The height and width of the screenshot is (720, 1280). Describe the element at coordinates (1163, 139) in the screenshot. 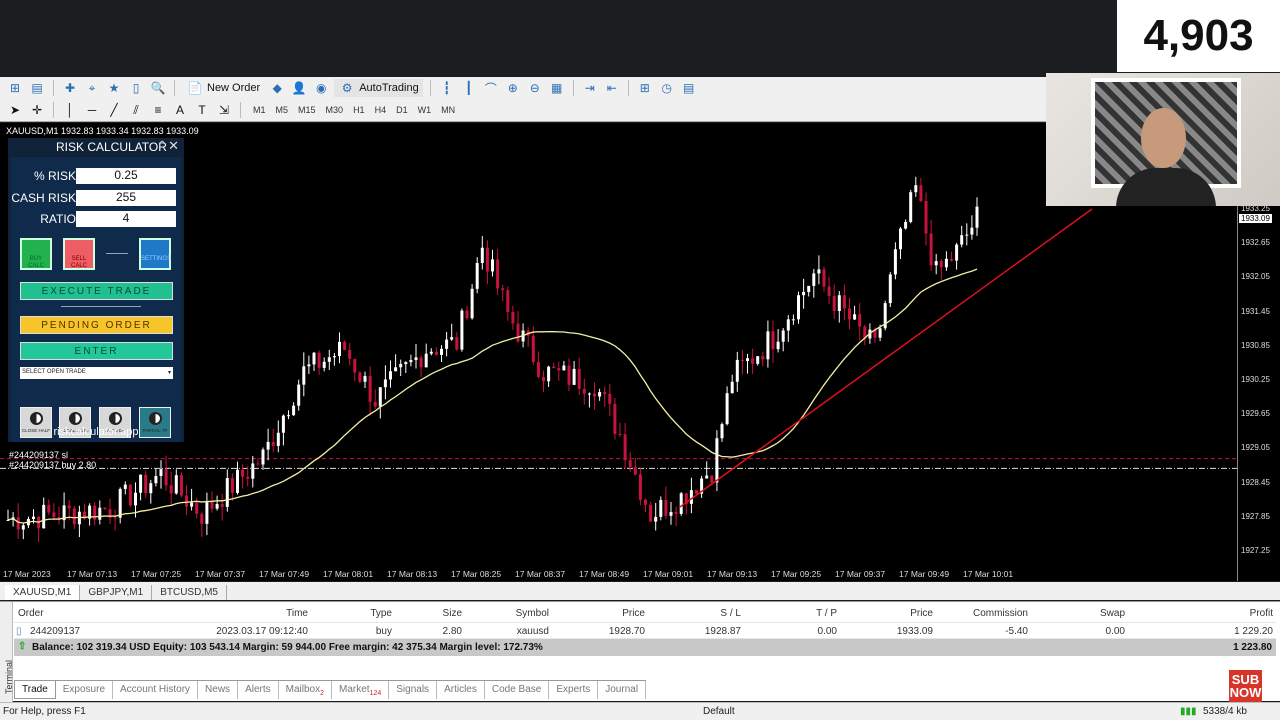

I see `webcam-overlay` at that location.